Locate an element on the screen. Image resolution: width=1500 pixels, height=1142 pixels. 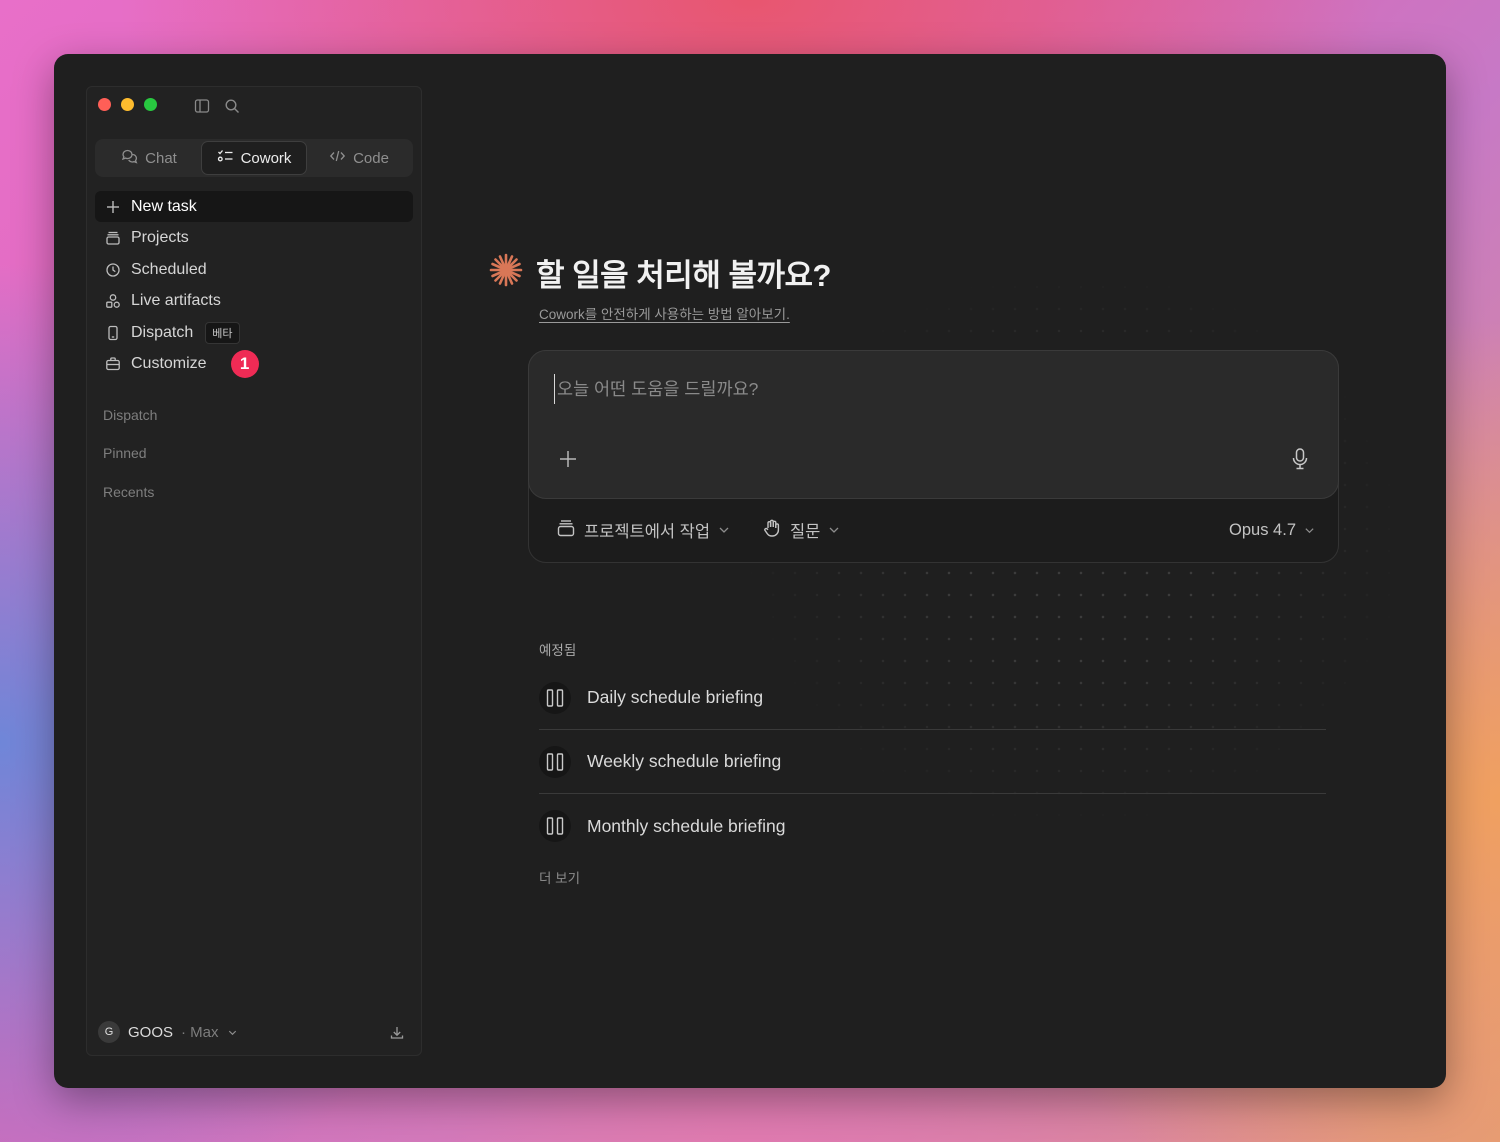
account-menu: G GOOS · Max is located at coordinates (168, 1032).